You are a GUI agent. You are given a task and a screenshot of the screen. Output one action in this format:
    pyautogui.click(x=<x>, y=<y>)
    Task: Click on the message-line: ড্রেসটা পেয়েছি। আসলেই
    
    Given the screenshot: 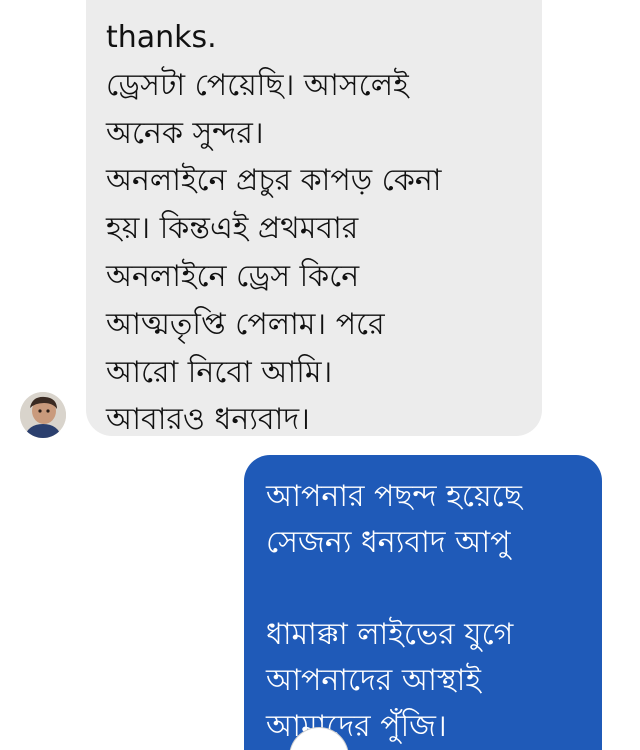 What is the action you would take?
    pyautogui.click(x=257, y=85)
    